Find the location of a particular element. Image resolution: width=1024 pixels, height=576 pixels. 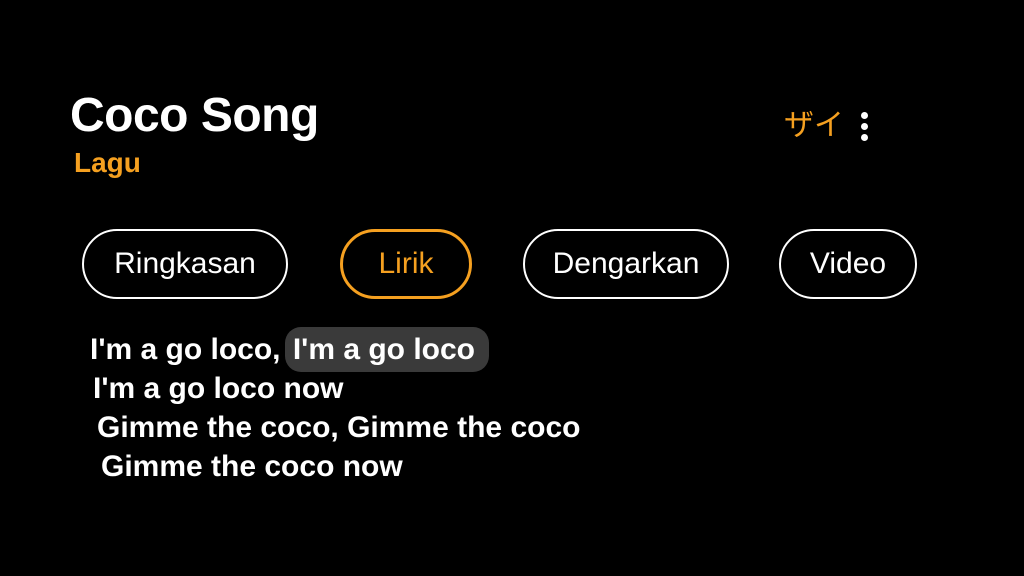

lyric-highlight: I'm a go loco is located at coordinates (386, 349).